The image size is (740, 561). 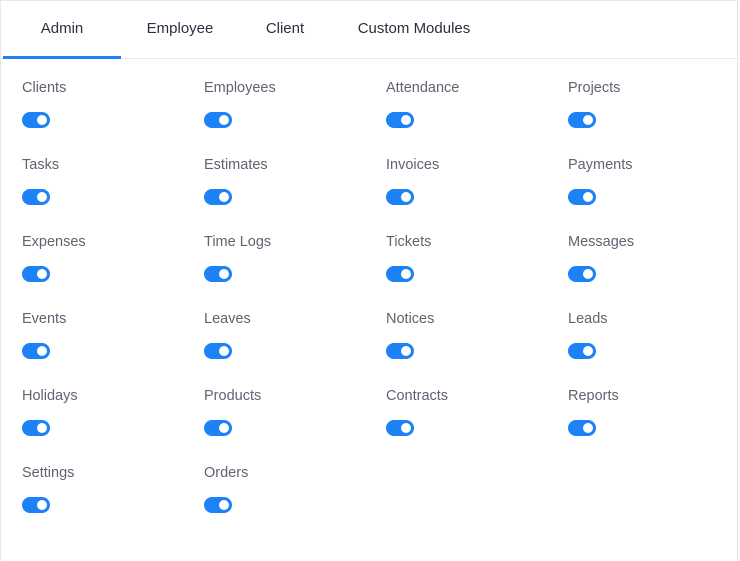 I want to click on module-toggle-employees, so click(x=218, y=120).